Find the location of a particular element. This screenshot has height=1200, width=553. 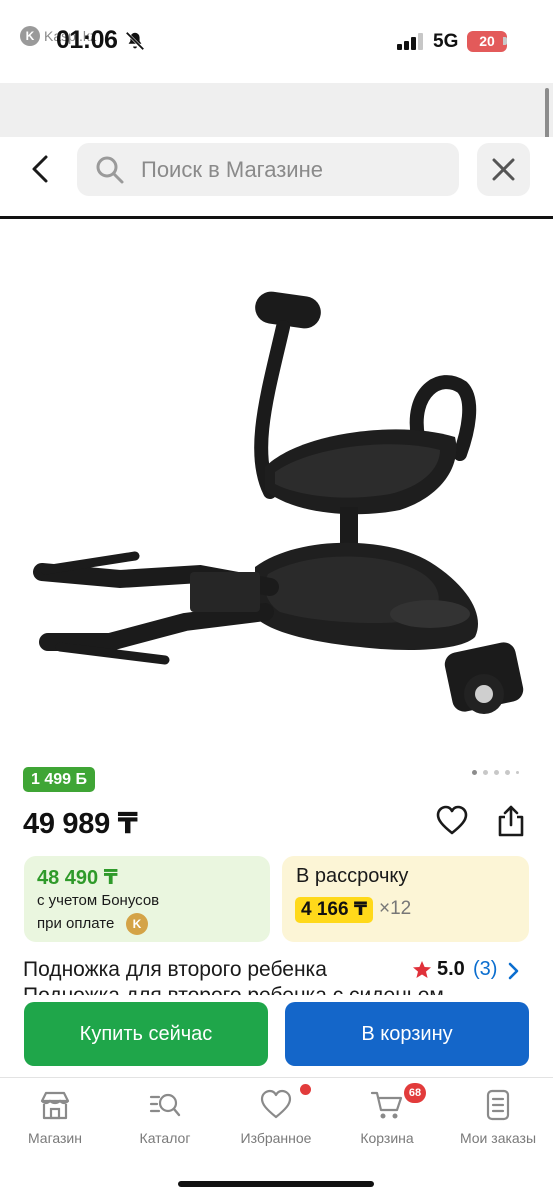

add-to-cart-button: В корзину is located at coordinates (407, 1034).